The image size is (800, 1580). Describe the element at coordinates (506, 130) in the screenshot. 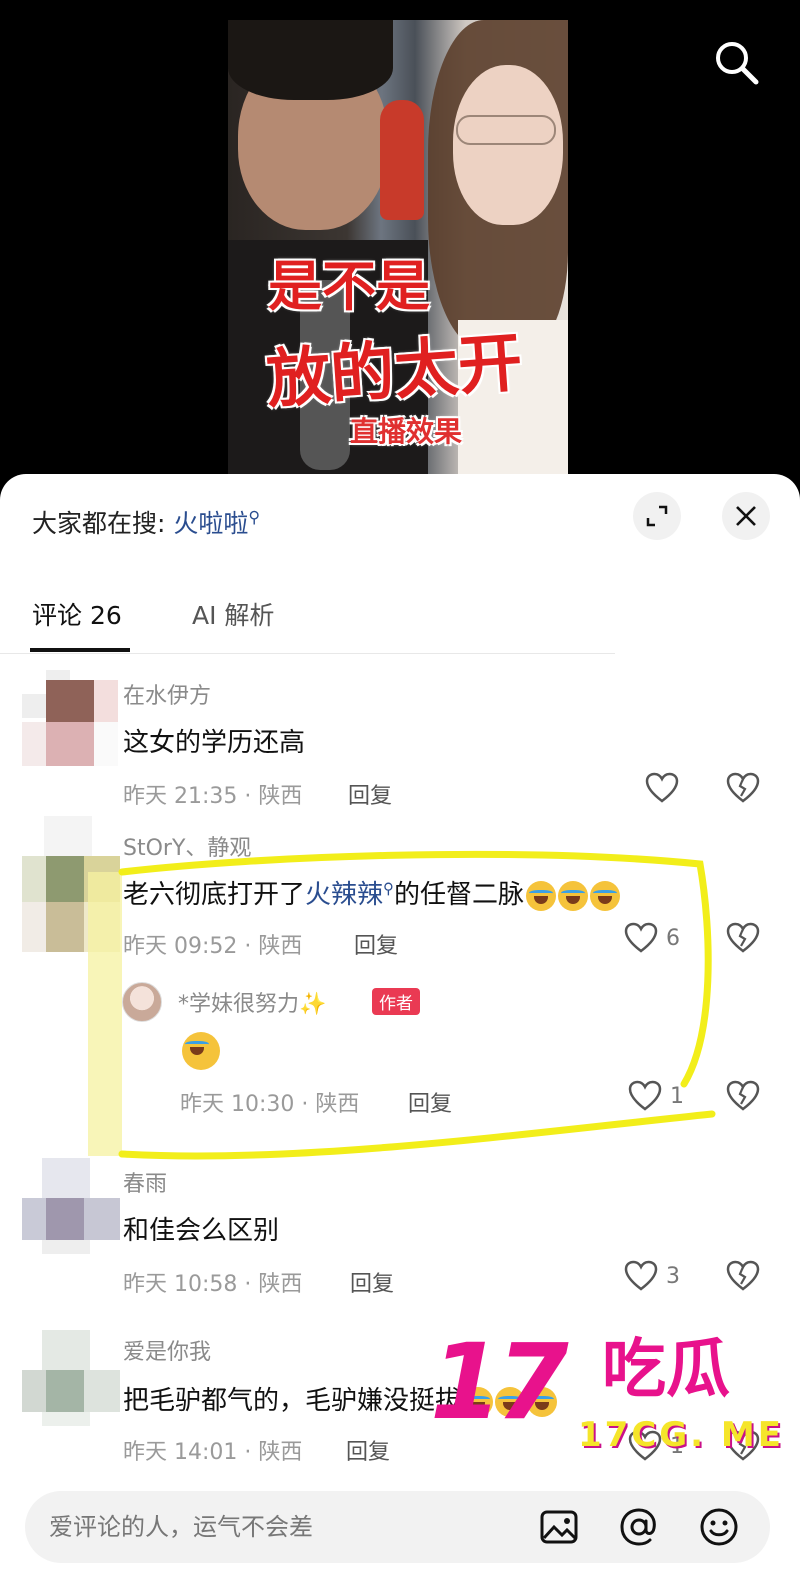

I see `video-glasses` at that location.